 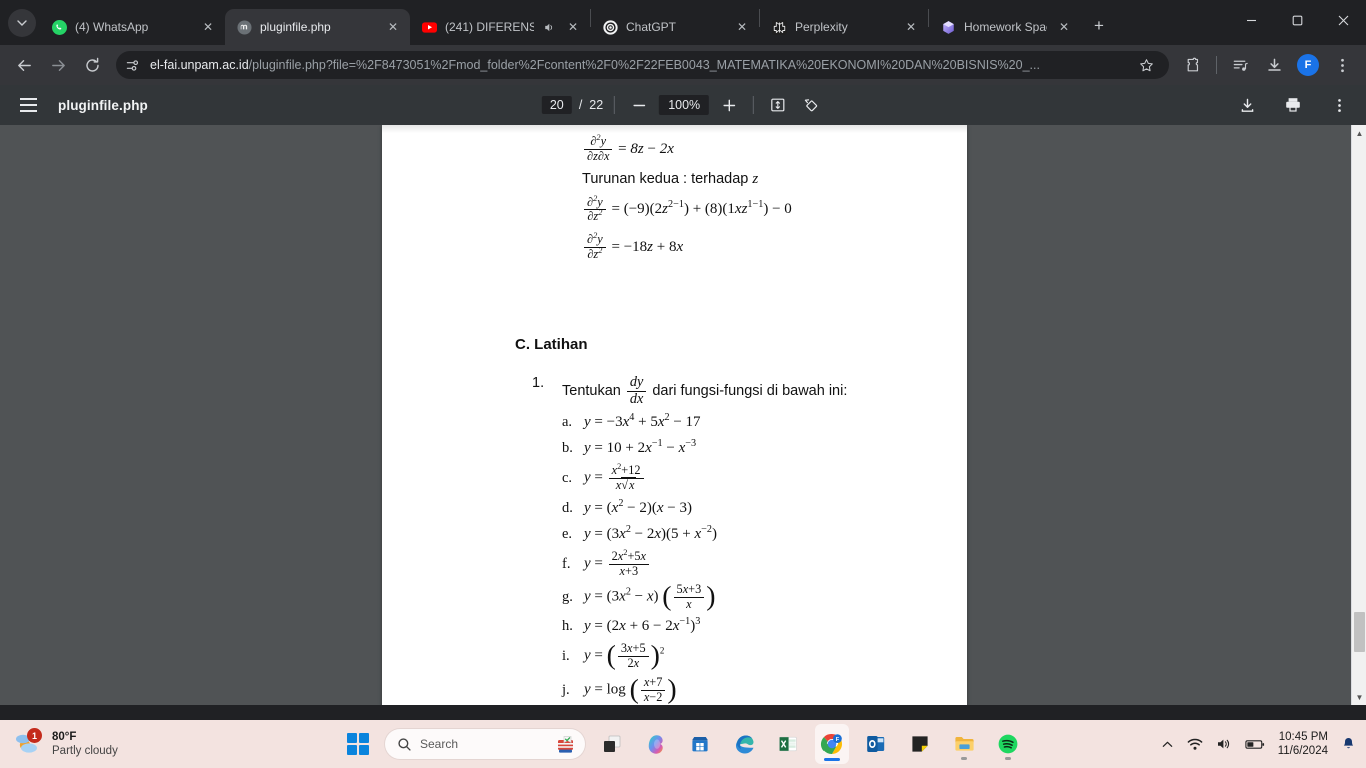 What do you see at coordinates (566, 744) in the screenshot?
I see `search-highlights-icon` at bounding box center [566, 744].